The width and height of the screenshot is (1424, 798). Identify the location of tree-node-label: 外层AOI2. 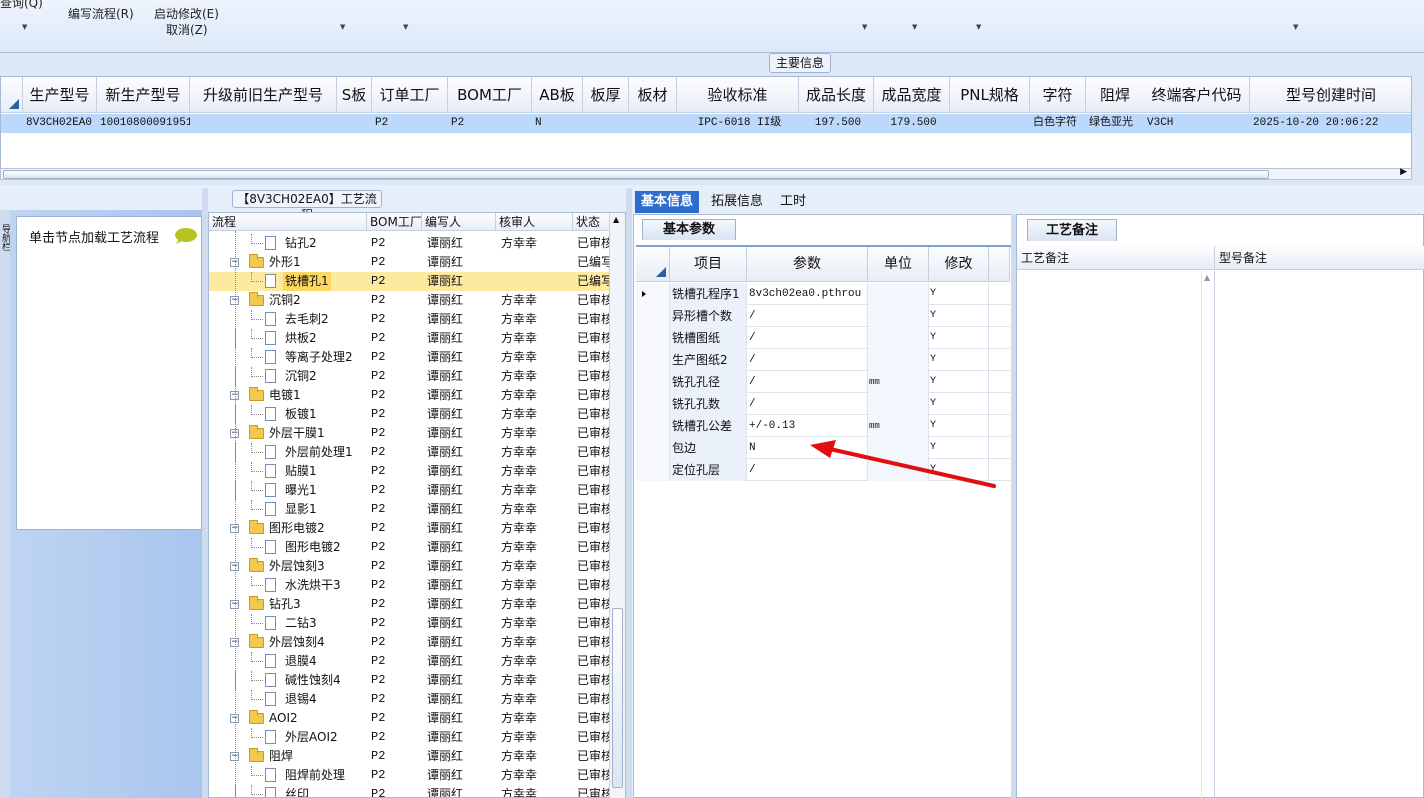
(311, 737).